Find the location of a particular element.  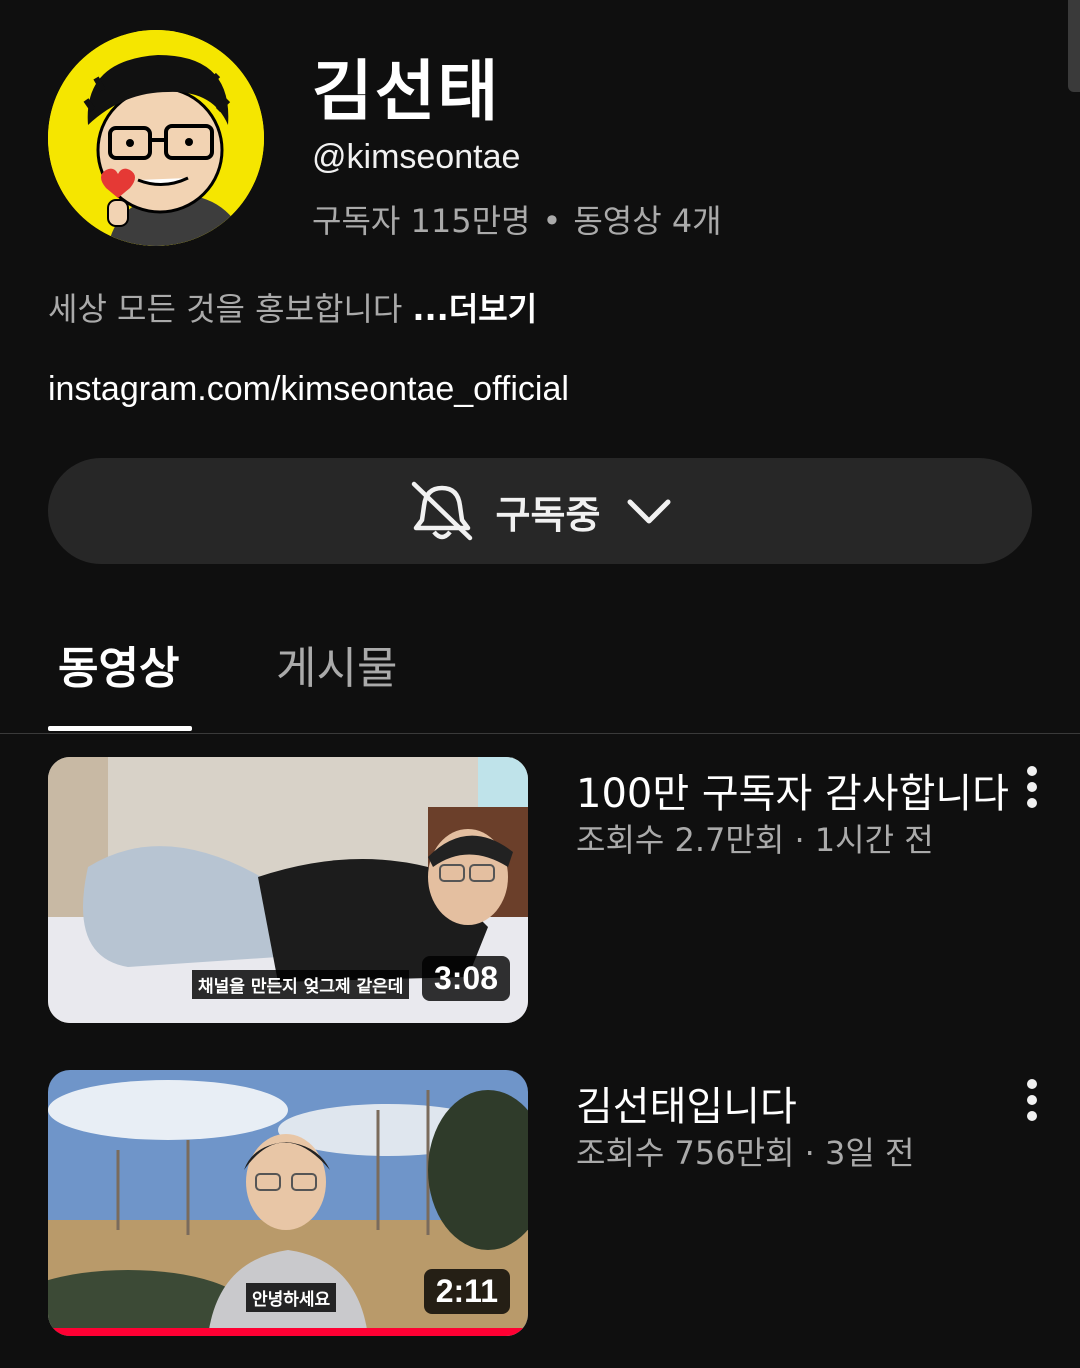

view-count: 조회수 756만회 is located at coordinates (685, 1153).